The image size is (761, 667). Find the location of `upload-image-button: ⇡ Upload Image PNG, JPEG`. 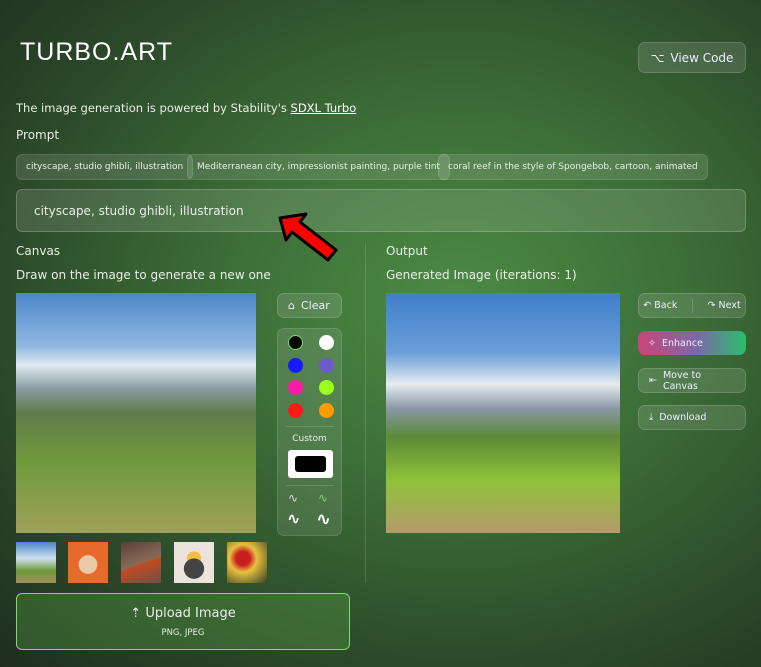

upload-image-button: ⇡ Upload Image PNG, JPEG is located at coordinates (183, 621).